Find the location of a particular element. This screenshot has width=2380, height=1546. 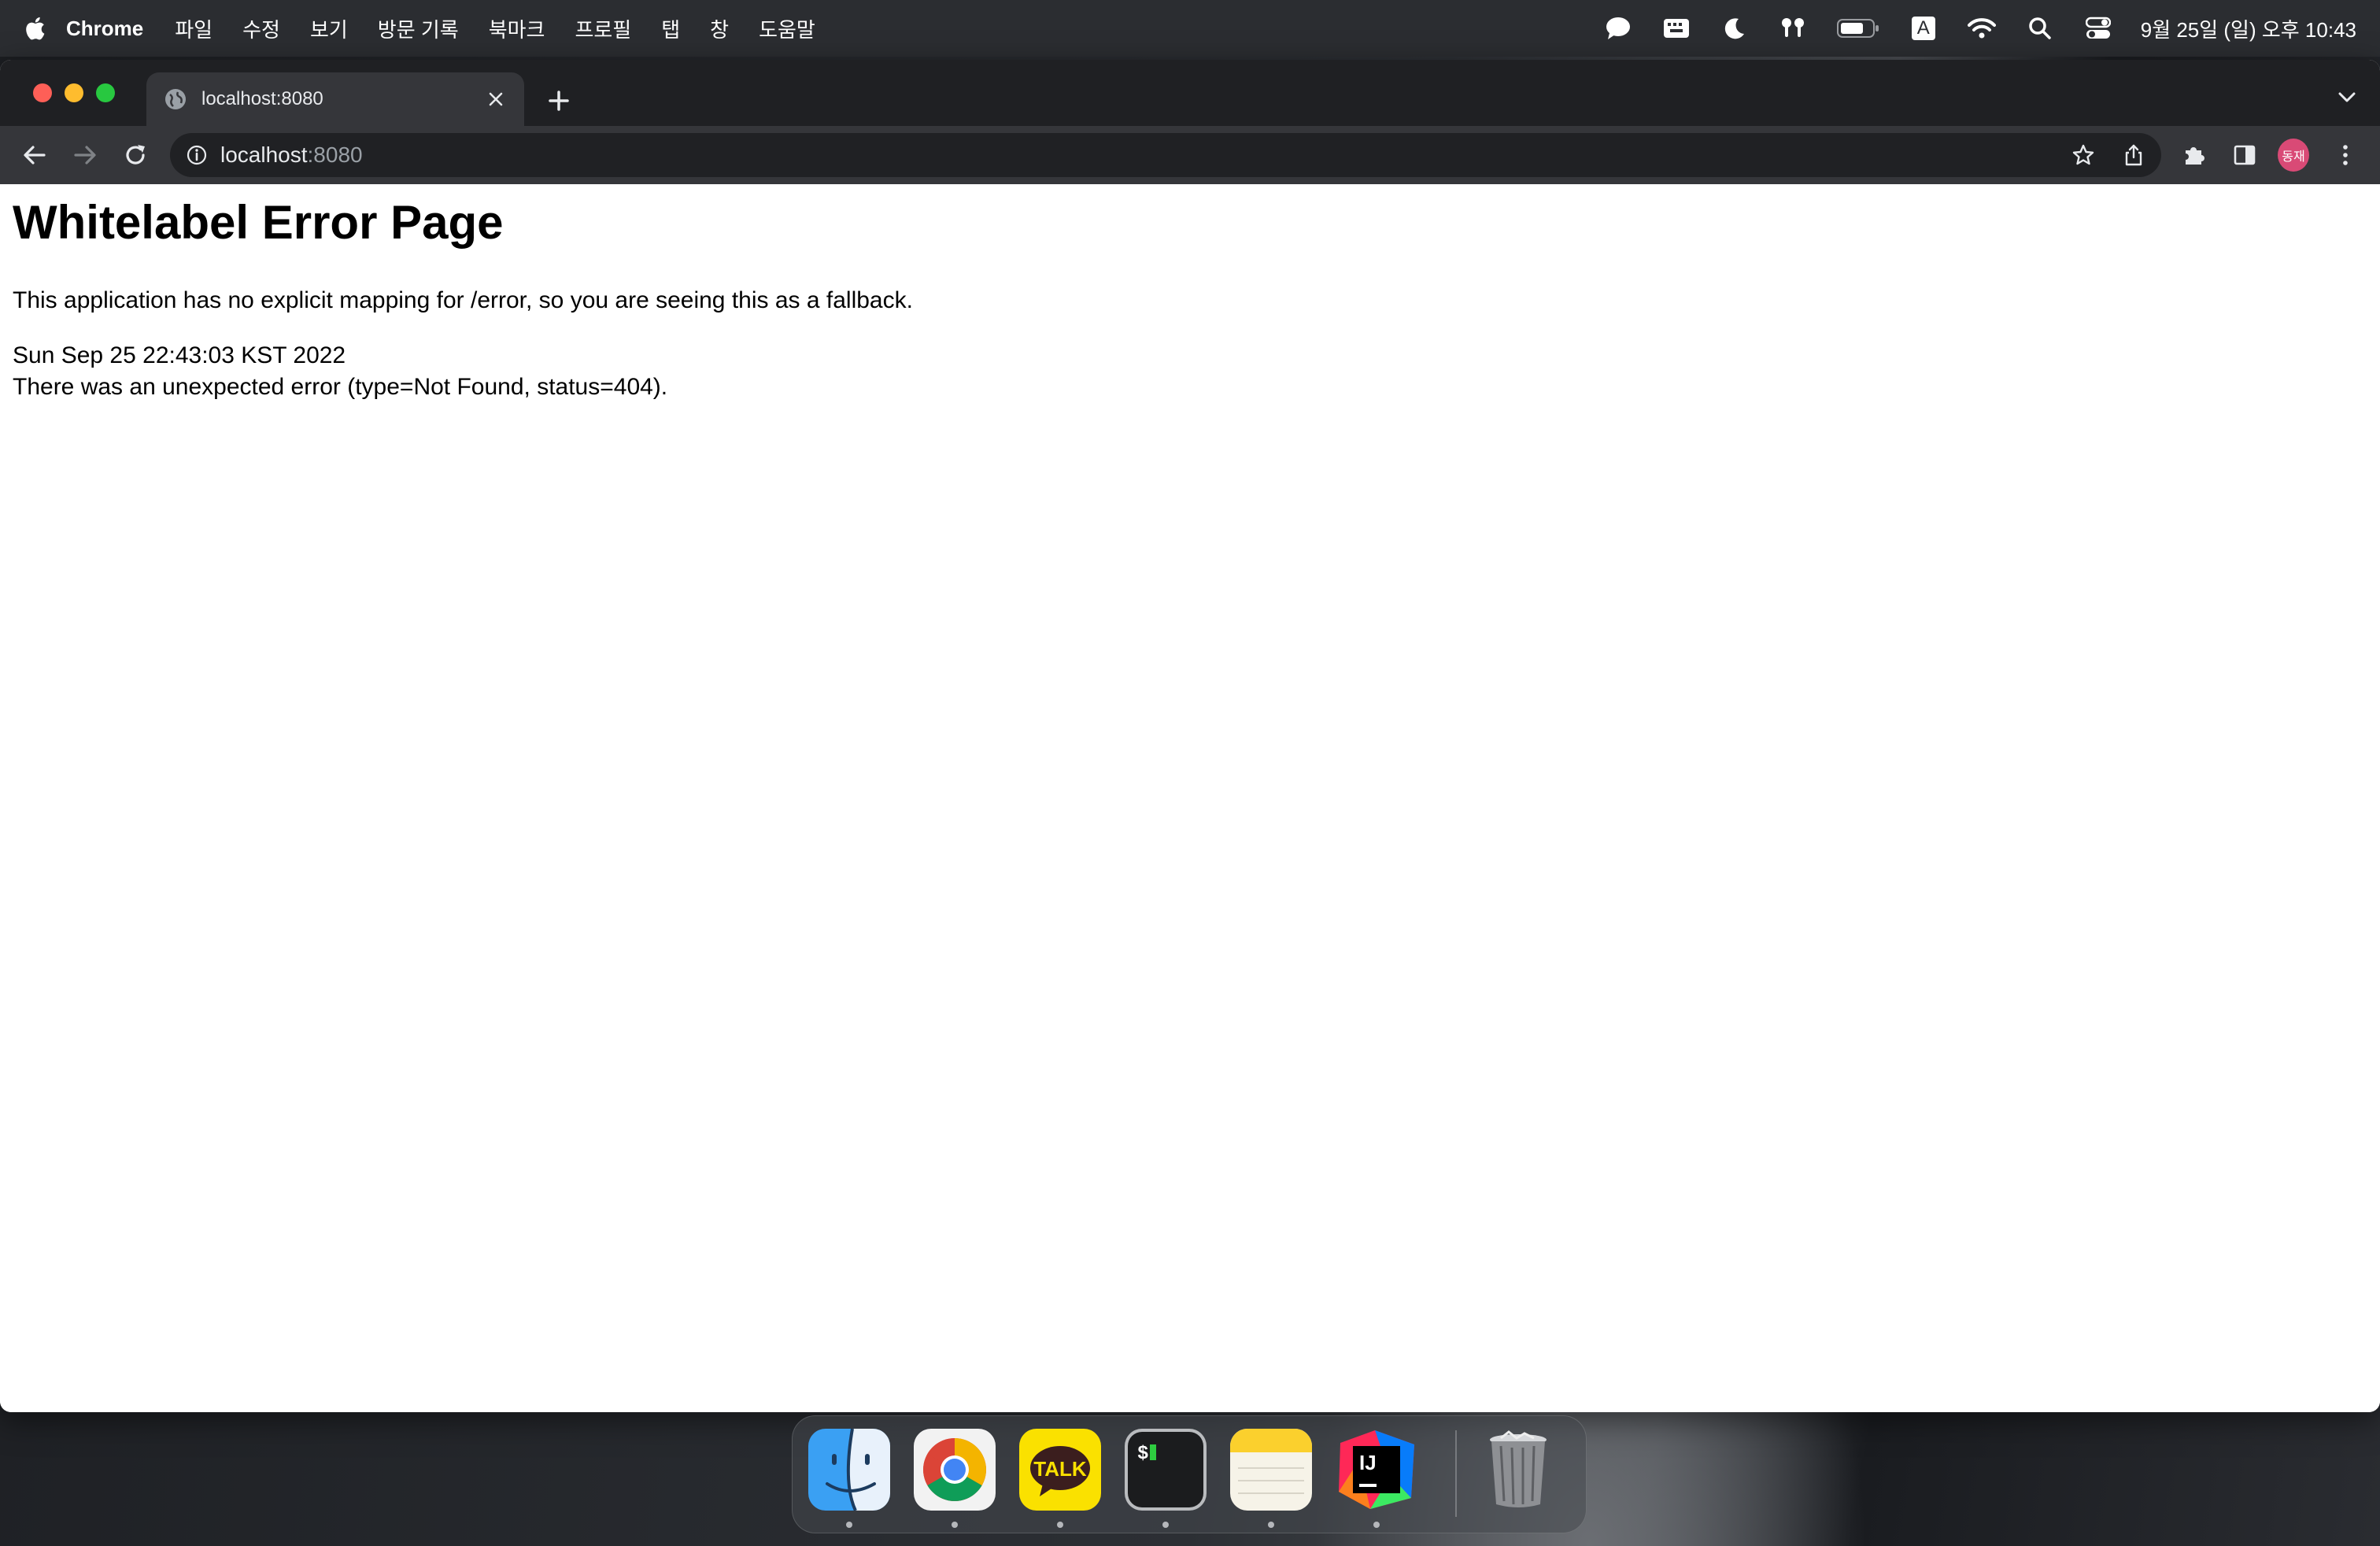

menu-bookmarks: 북마크 is located at coordinates (517, 28).